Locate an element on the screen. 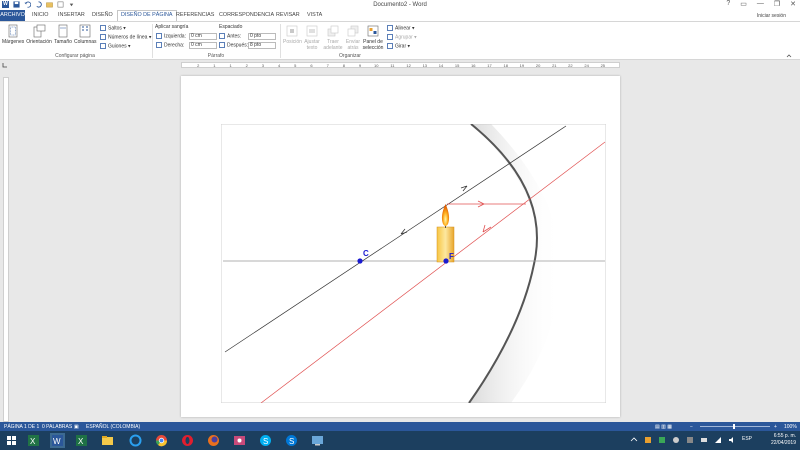 This screenshot has width=800, height=450. breaks-button: Saltos ▾ is located at coordinates (113, 28).